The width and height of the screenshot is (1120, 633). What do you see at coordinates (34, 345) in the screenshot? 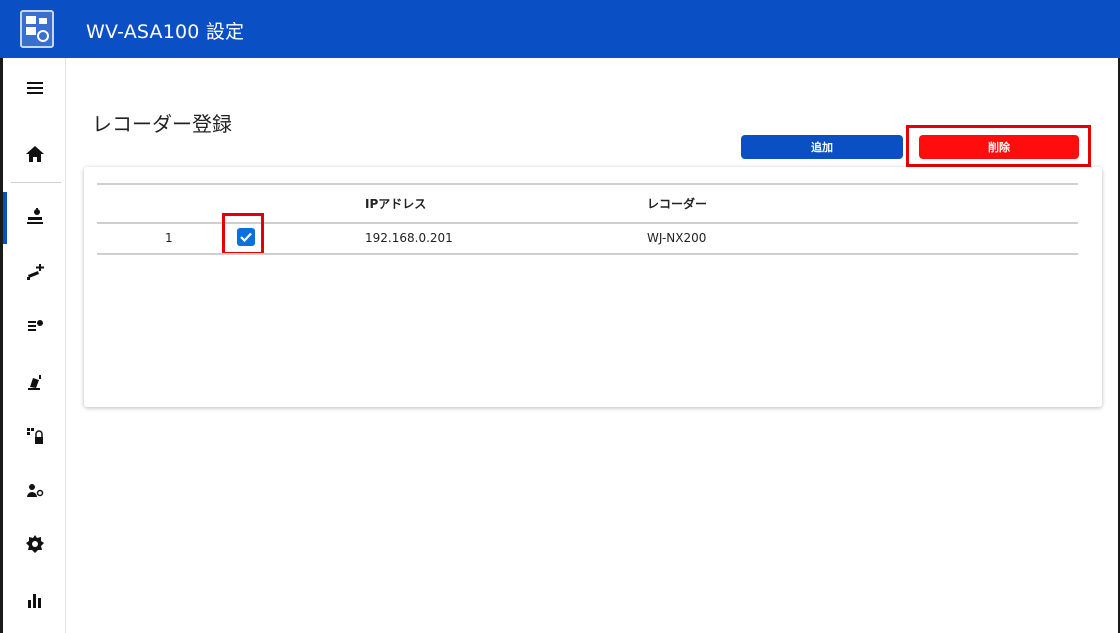
I see `sidebar-nav` at bounding box center [34, 345].